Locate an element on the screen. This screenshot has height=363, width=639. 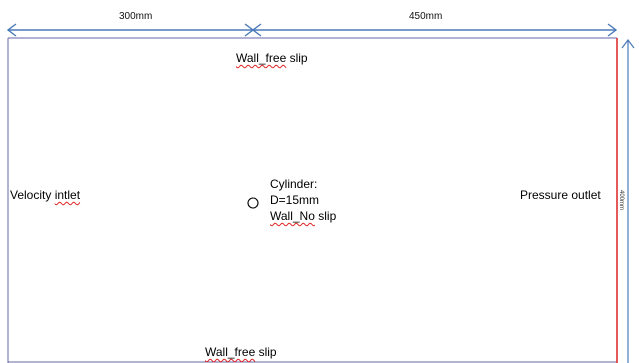
inlet-prefix: Velocity is located at coordinates (32, 195).